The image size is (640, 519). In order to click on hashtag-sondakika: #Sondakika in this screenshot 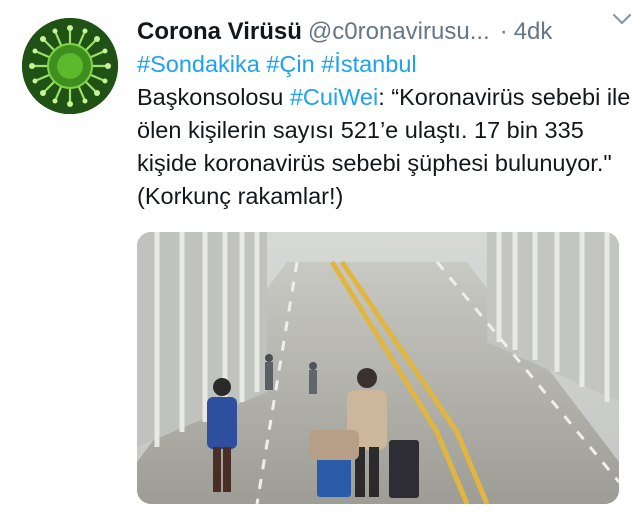, I will do `click(198, 64)`.